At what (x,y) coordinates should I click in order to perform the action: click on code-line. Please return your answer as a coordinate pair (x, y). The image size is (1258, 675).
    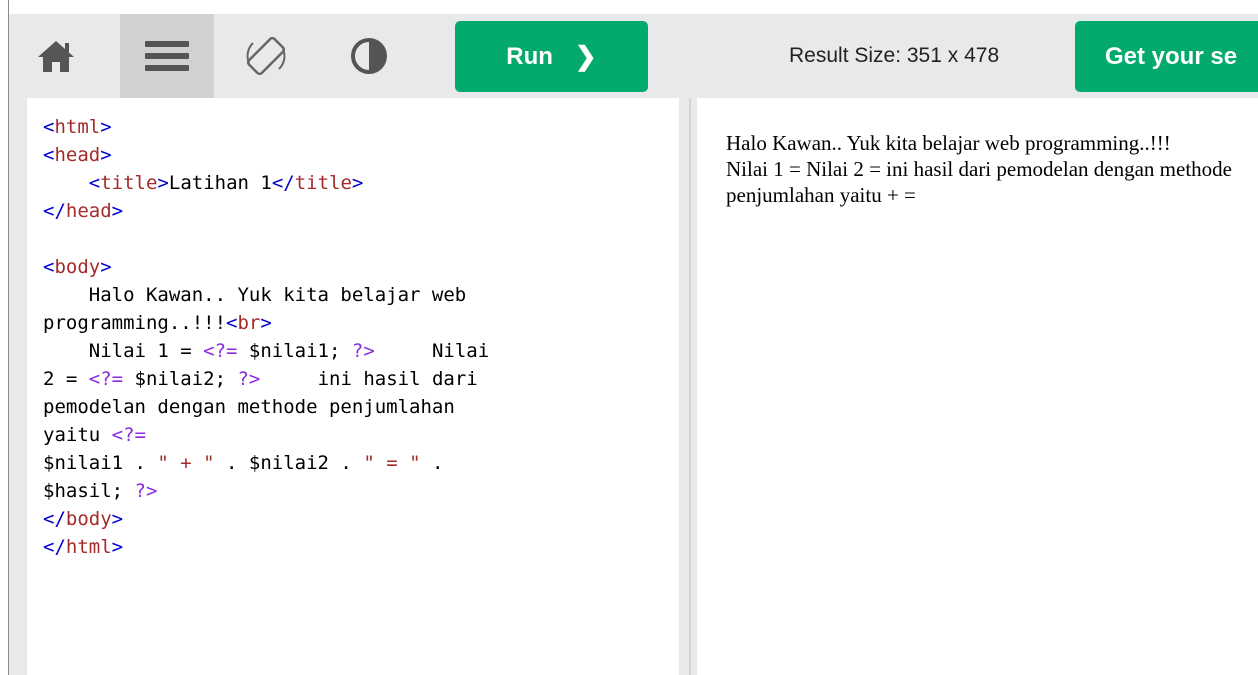
    Looking at the image, I should click on (361, 239).